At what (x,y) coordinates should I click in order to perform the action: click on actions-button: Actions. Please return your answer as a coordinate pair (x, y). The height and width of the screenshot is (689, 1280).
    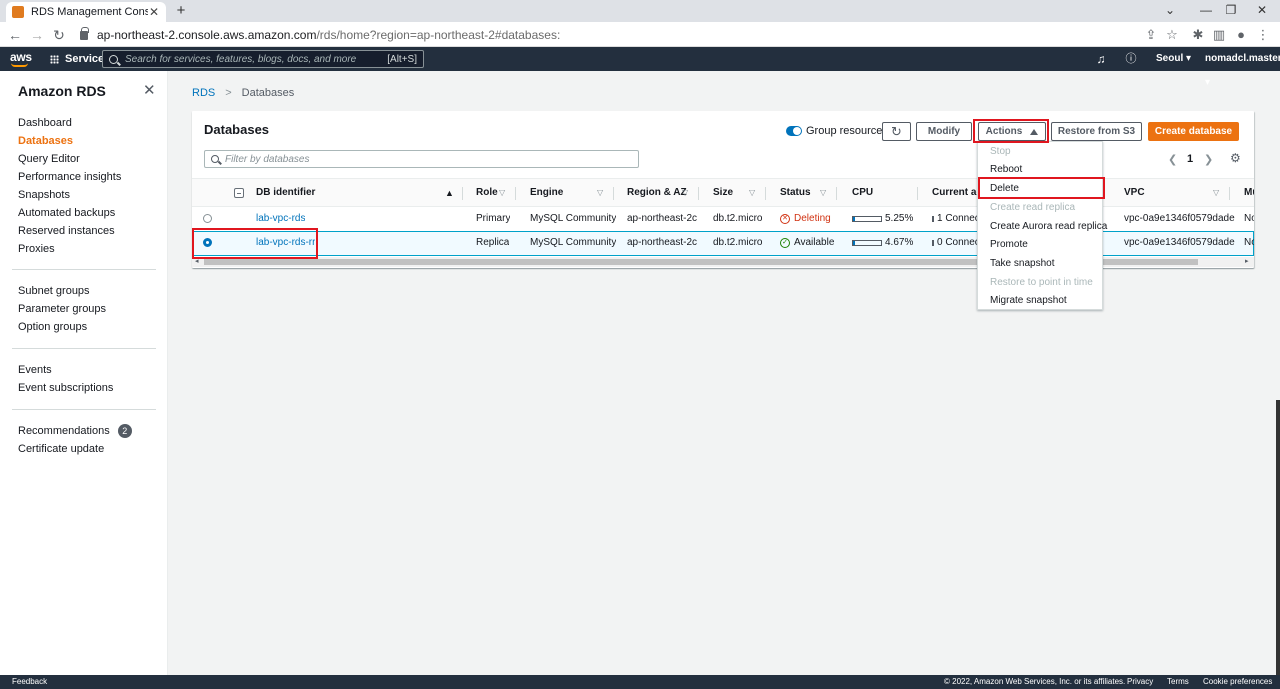
    Looking at the image, I should click on (1012, 131).